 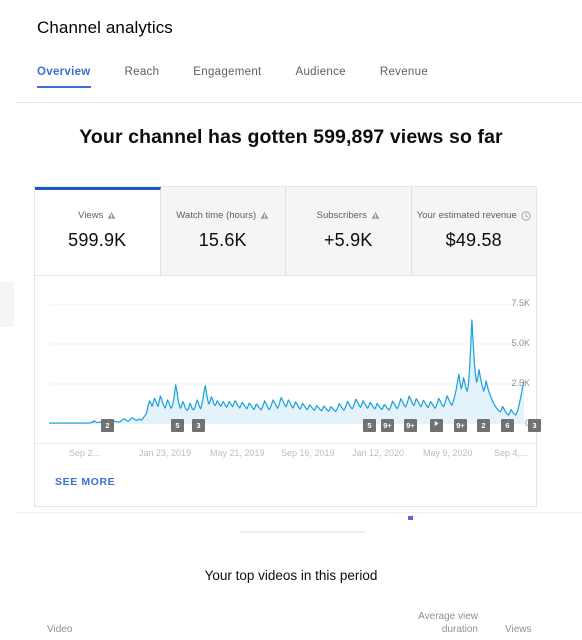 What do you see at coordinates (526, 215) in the screenshot?
I see `clock-icon` at bounding box center [526, 215].